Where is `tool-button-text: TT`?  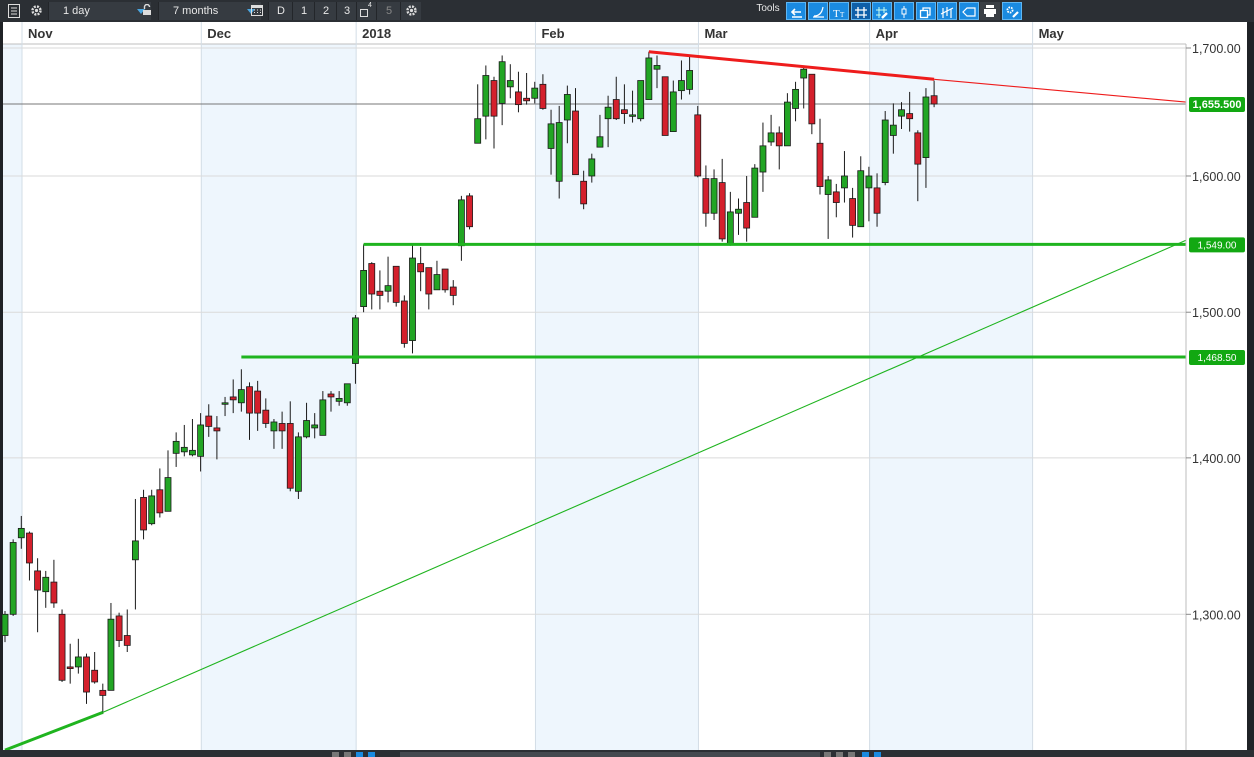 tool-button-text: TT is located at coordinates (839, 11).